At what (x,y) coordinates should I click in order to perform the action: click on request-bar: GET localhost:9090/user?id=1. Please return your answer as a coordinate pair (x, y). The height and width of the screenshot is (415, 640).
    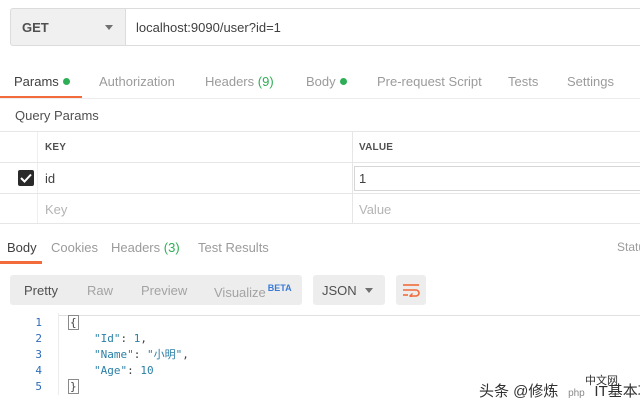
    Looking at the image, I should click on (325, 27).